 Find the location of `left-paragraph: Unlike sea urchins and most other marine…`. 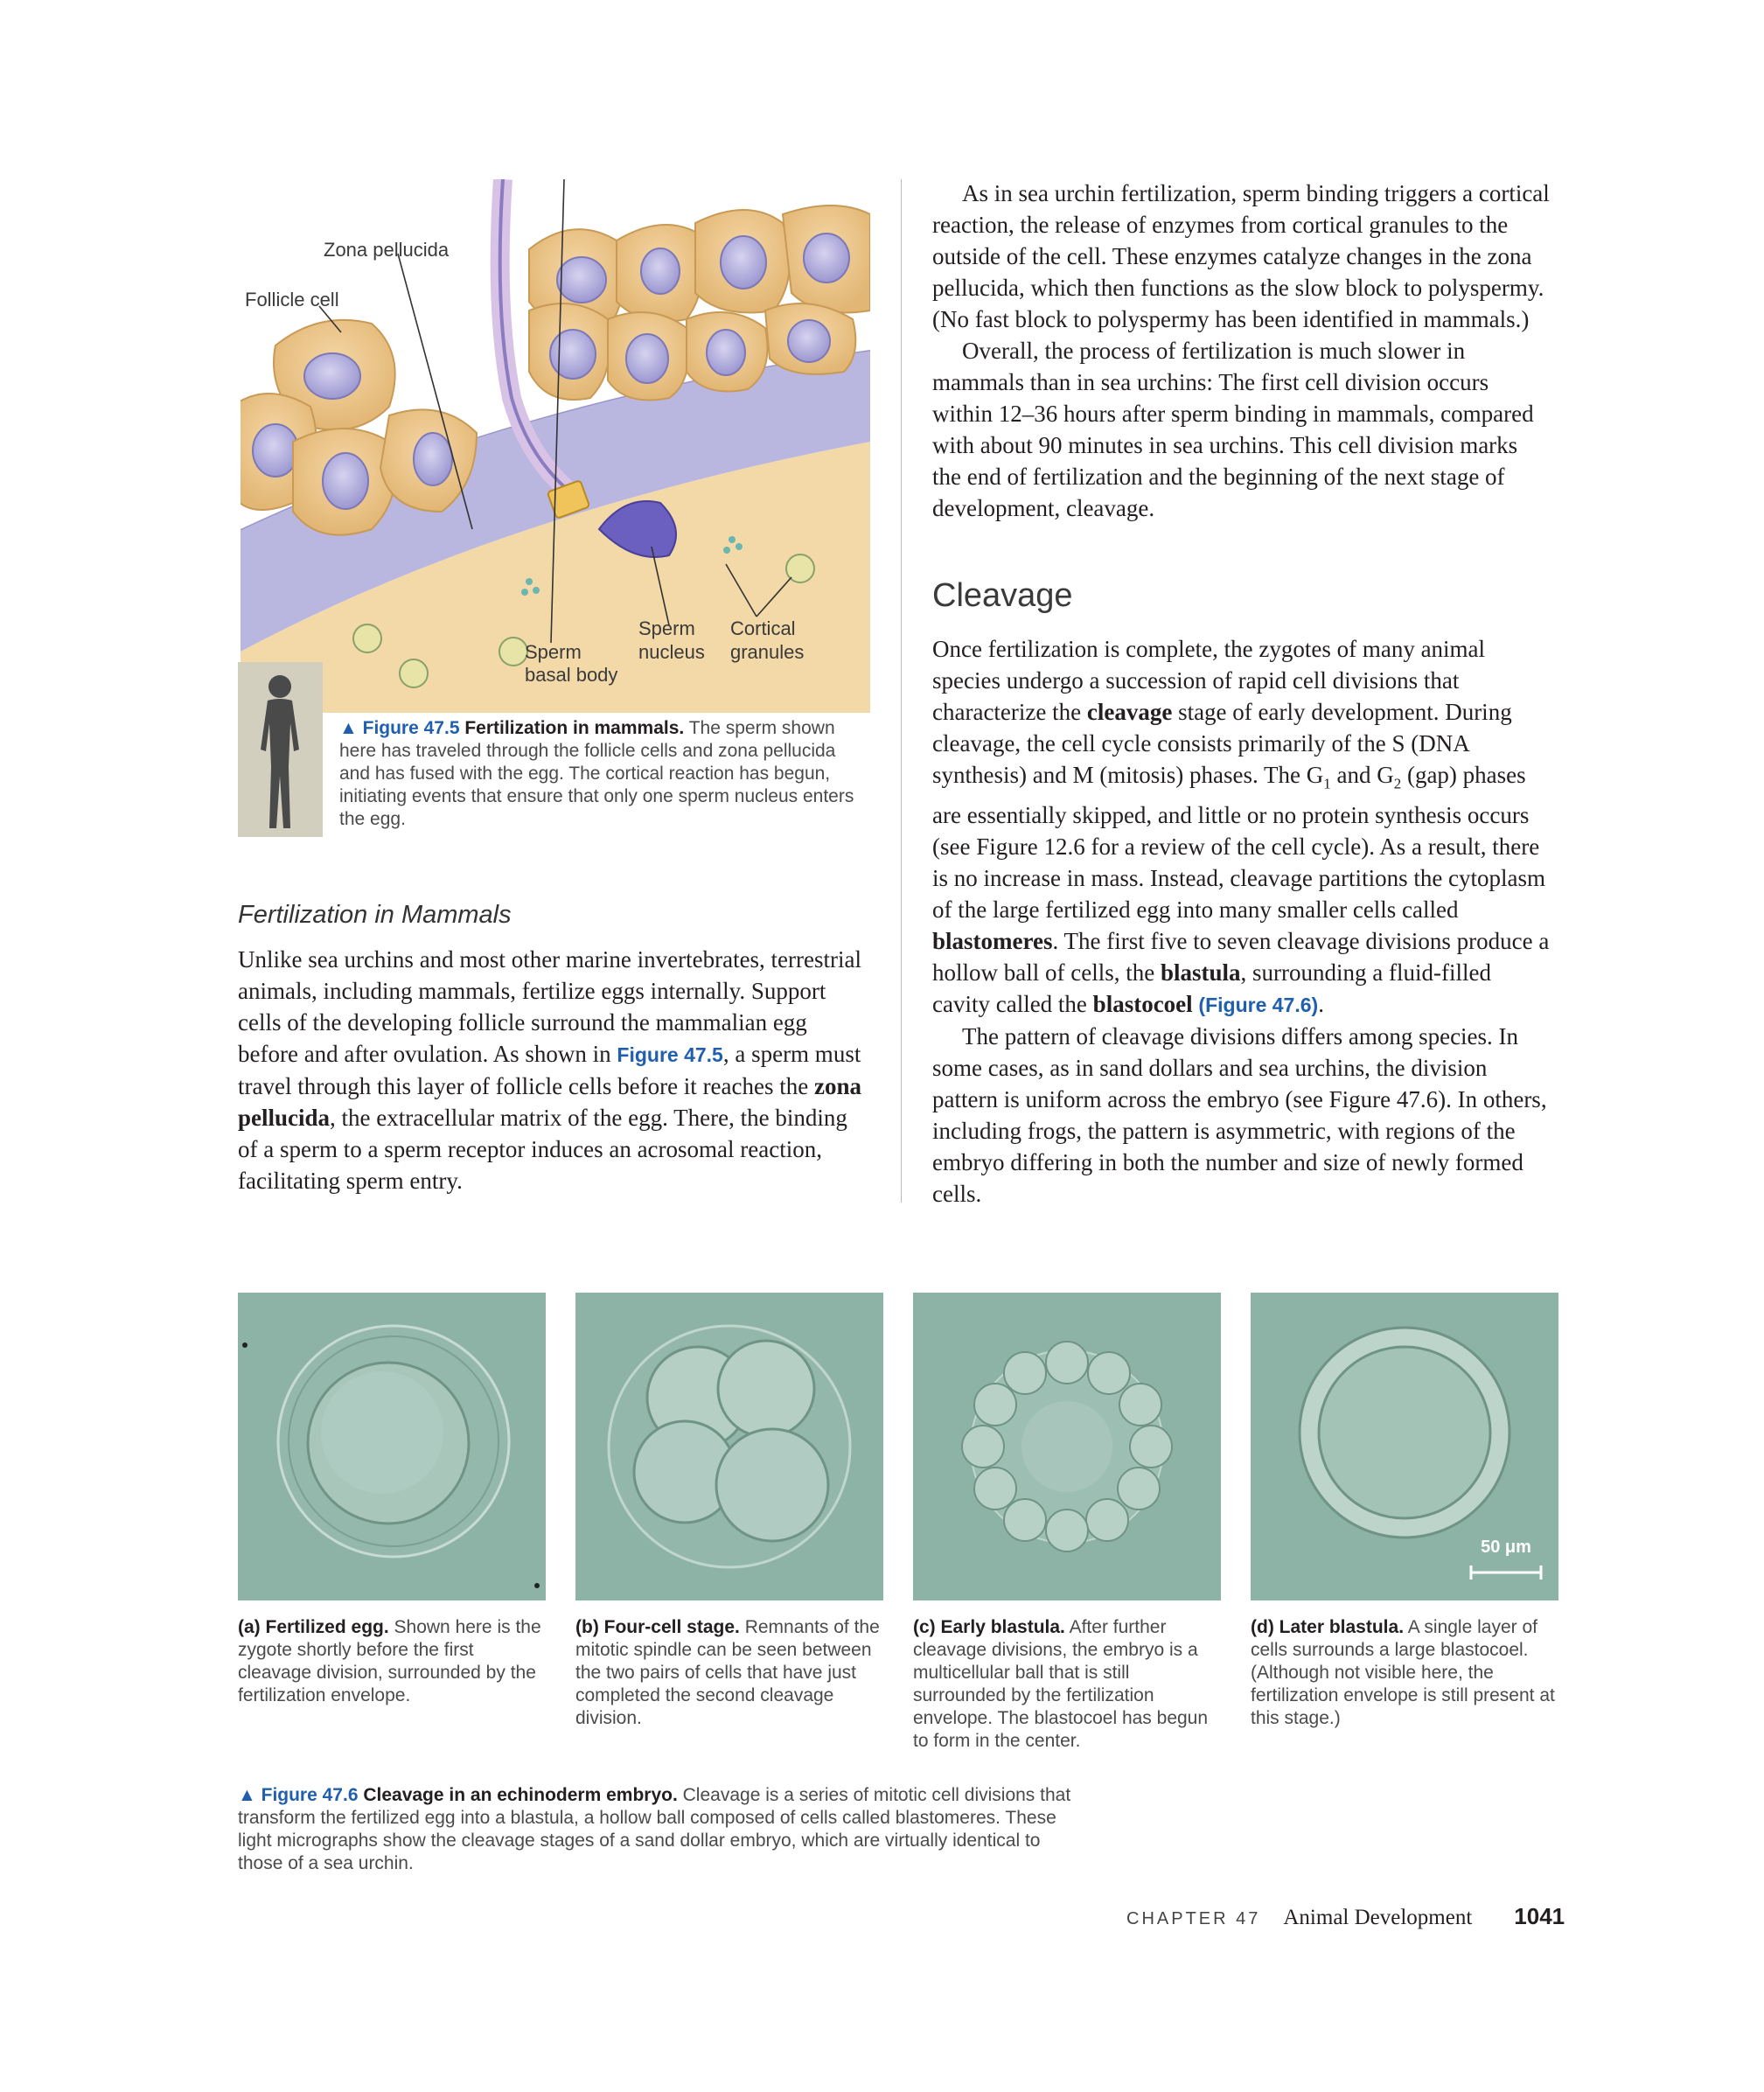

left-paragraph: Unlike sea urchins and most other marine… is located at coordinates (549, 1070).